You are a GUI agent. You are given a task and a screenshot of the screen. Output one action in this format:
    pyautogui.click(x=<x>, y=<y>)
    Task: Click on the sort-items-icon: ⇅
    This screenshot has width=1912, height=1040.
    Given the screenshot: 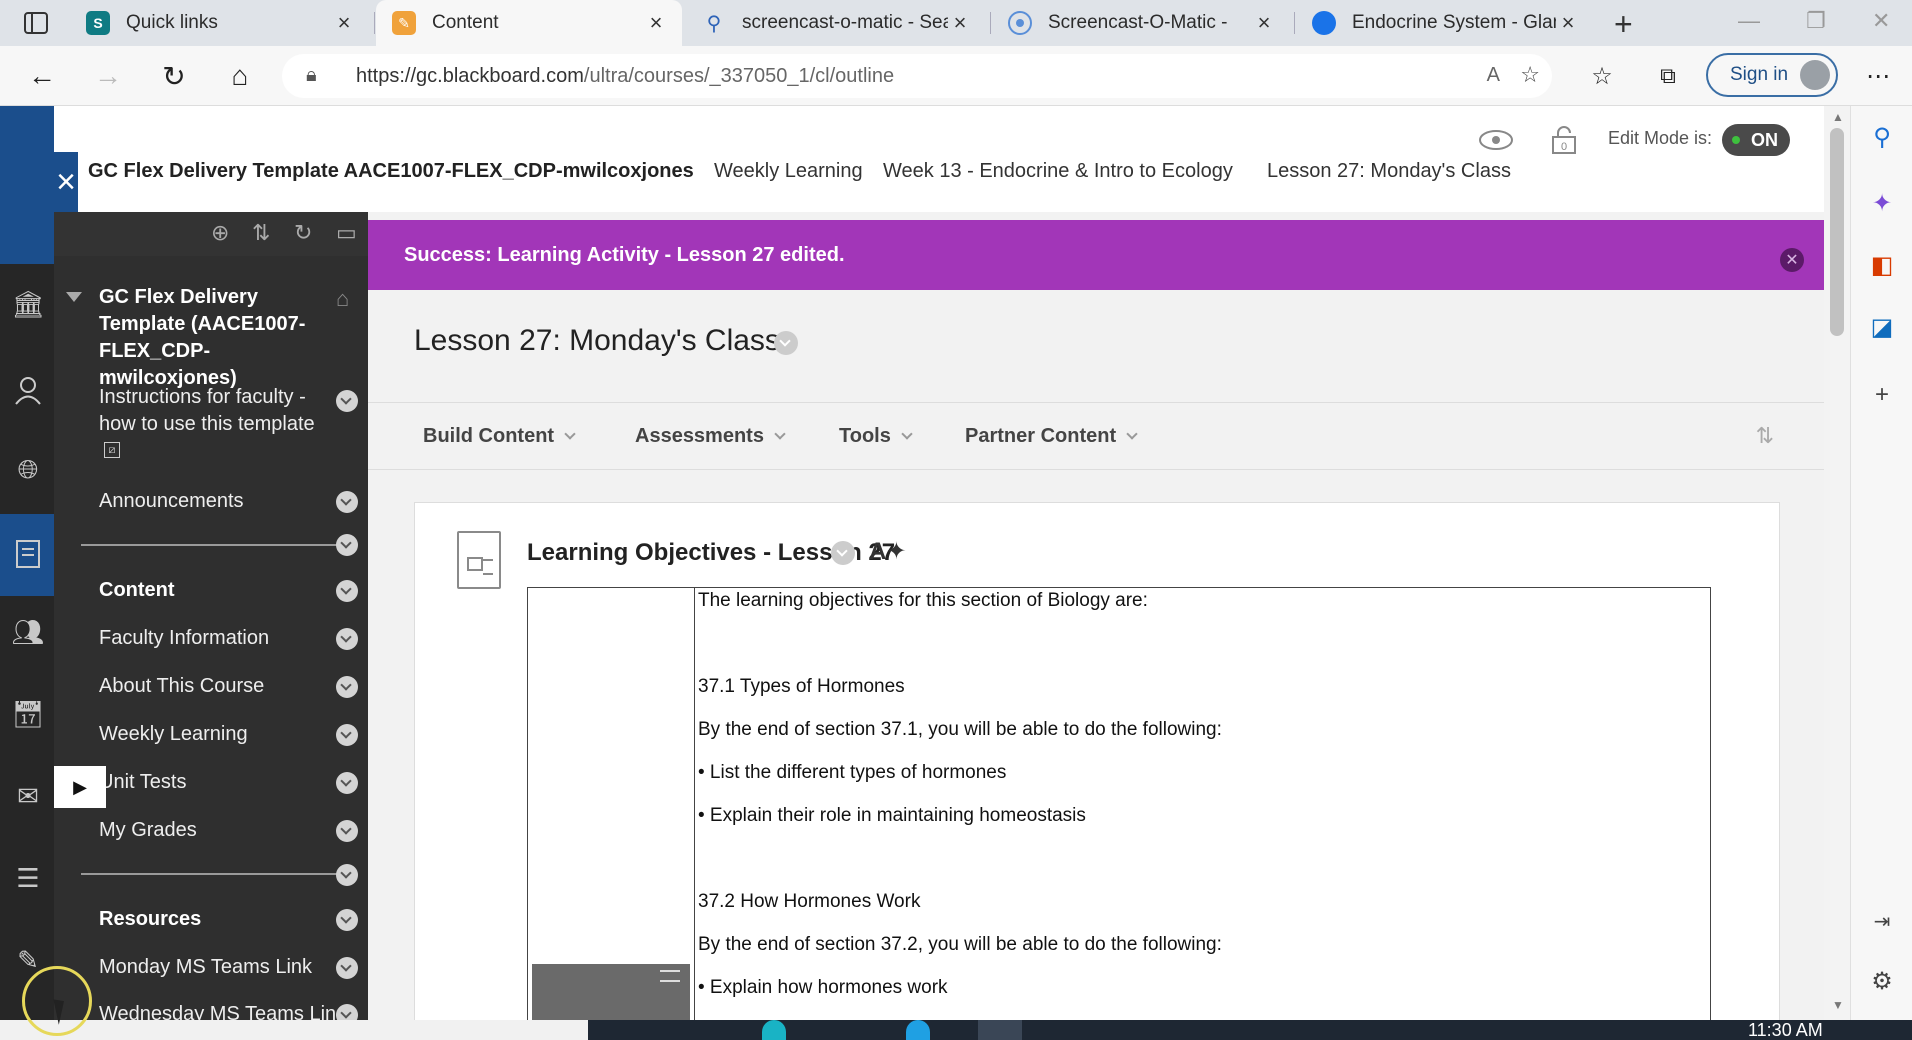 What is the action you would take?
    pyautogui.click(x=1765, y=436)
    